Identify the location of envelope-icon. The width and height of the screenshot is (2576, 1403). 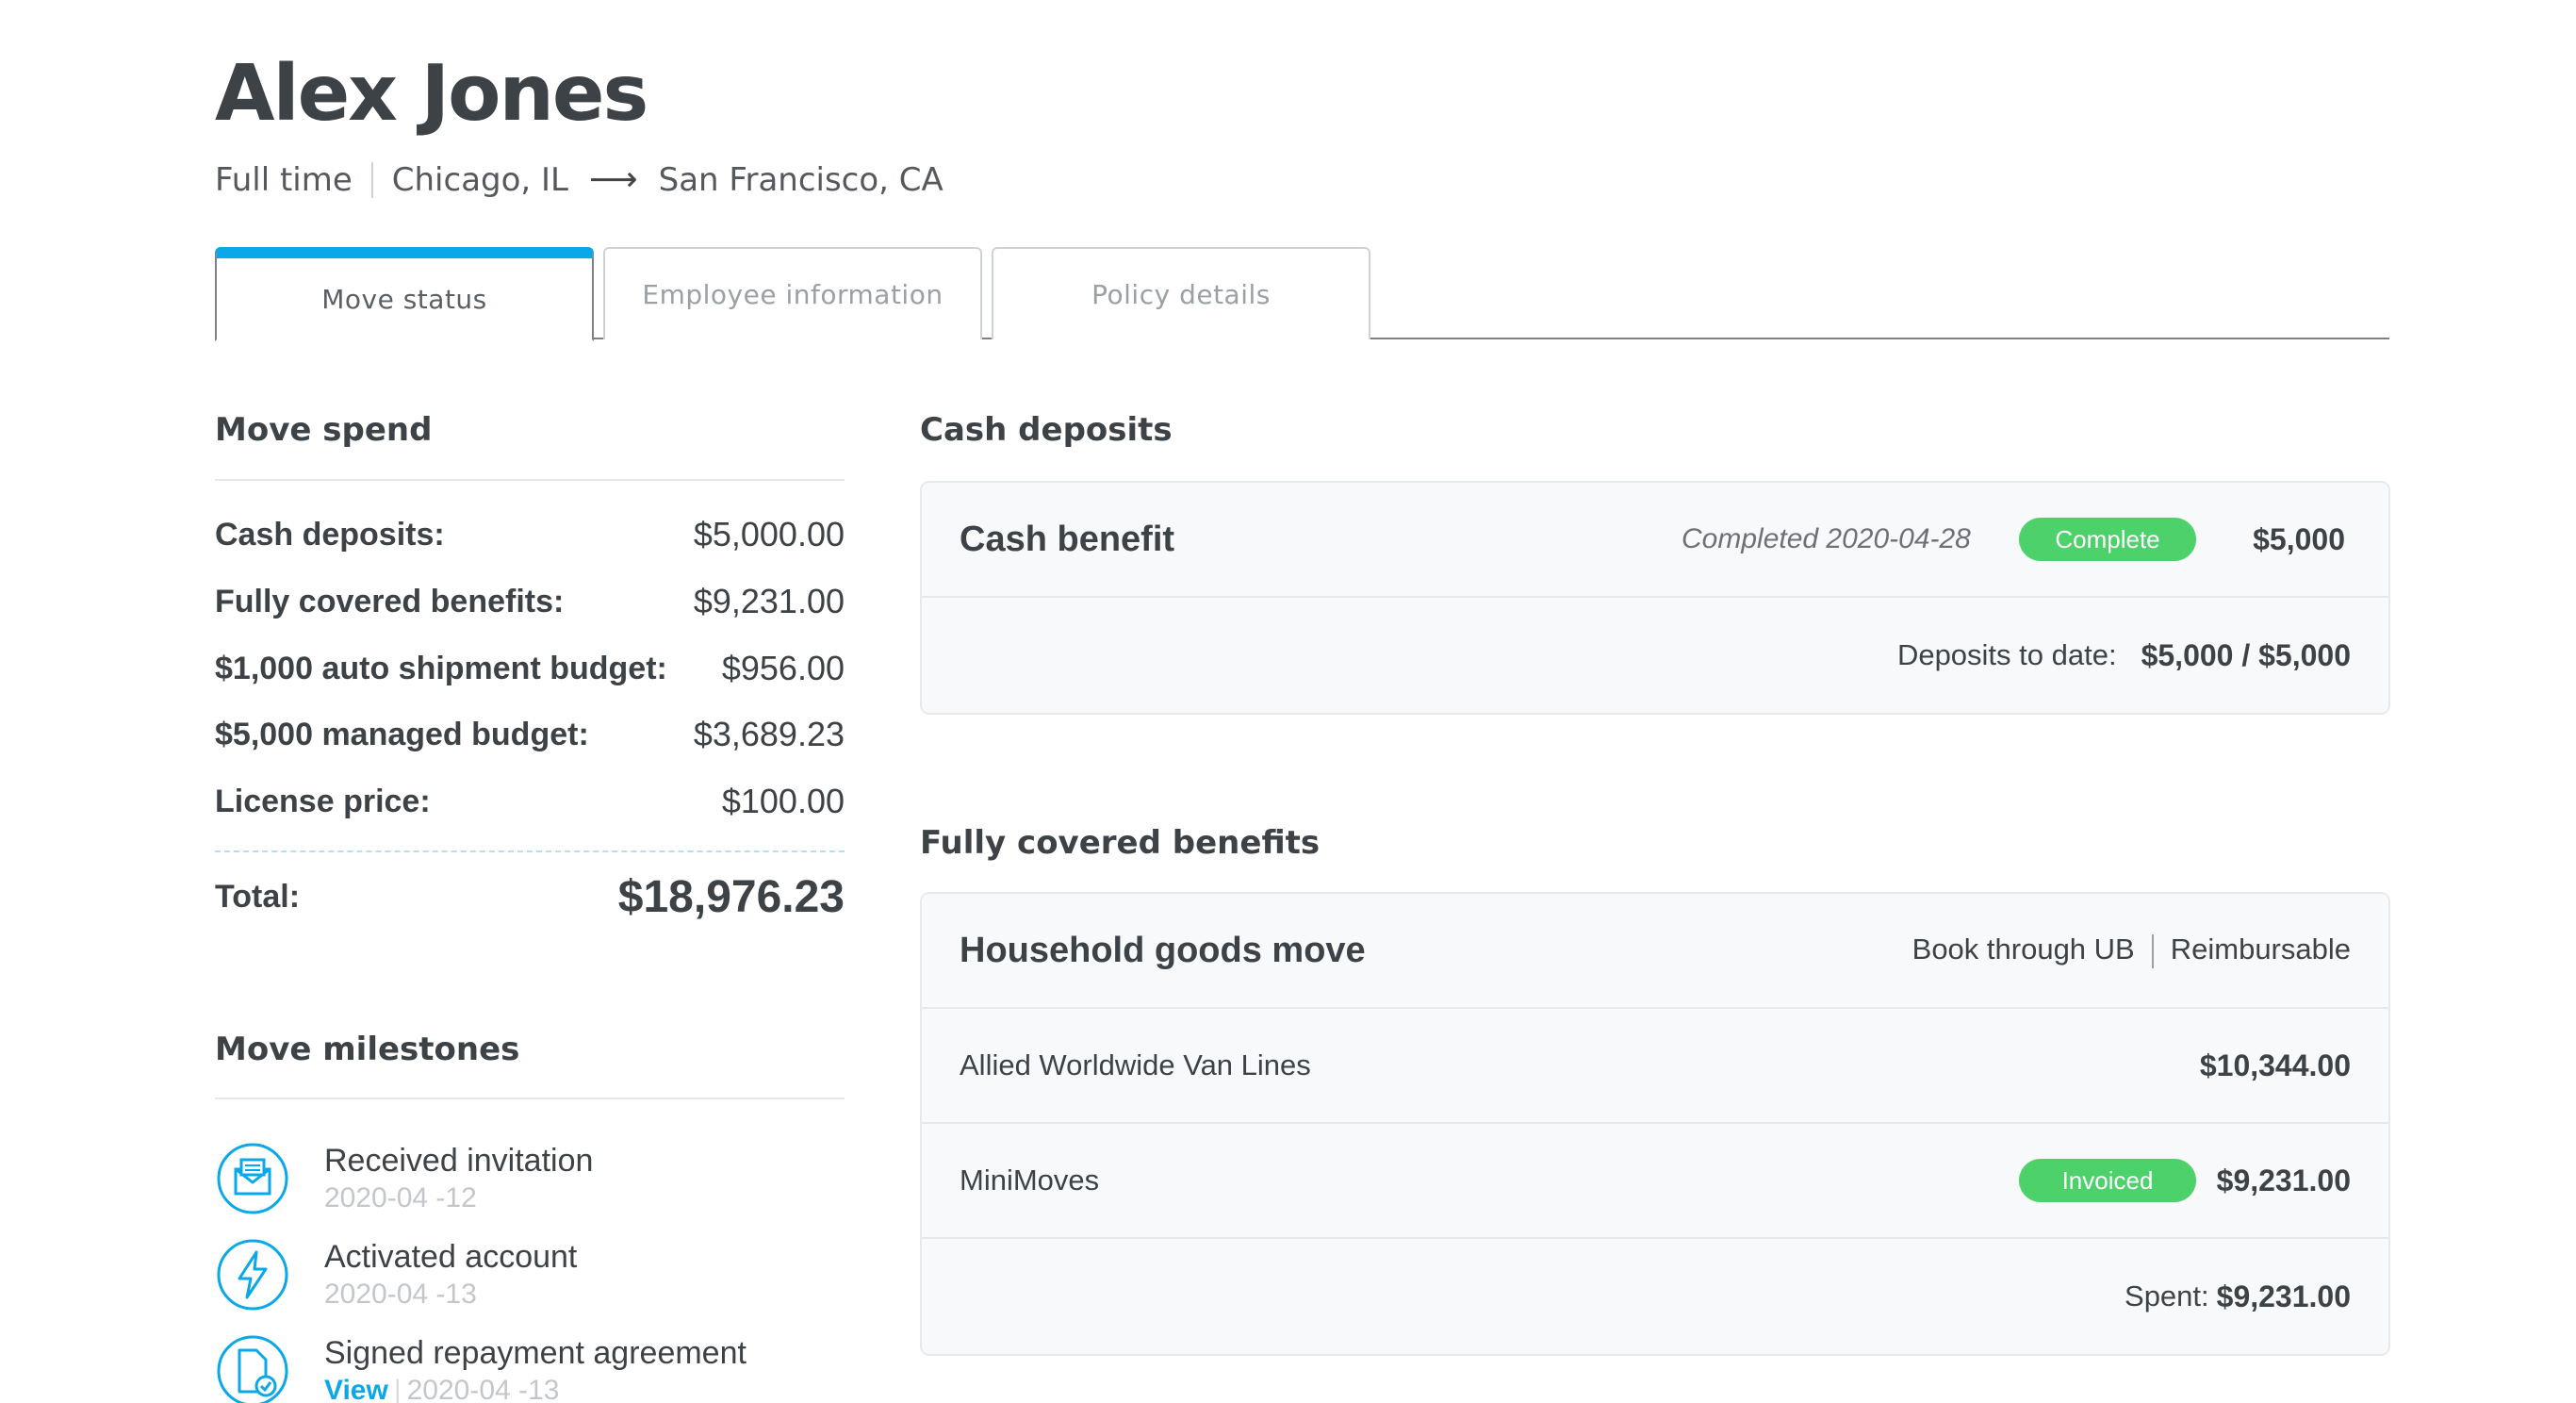
(252, 1178).